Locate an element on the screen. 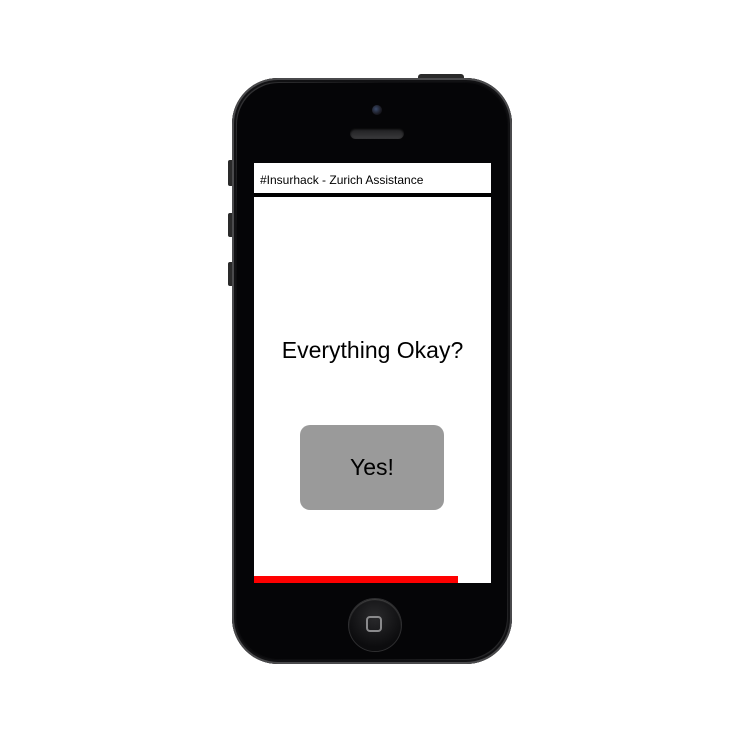 The width and height of the screenshot is (740, 740). front-camera is located at coordinates (377, 110).